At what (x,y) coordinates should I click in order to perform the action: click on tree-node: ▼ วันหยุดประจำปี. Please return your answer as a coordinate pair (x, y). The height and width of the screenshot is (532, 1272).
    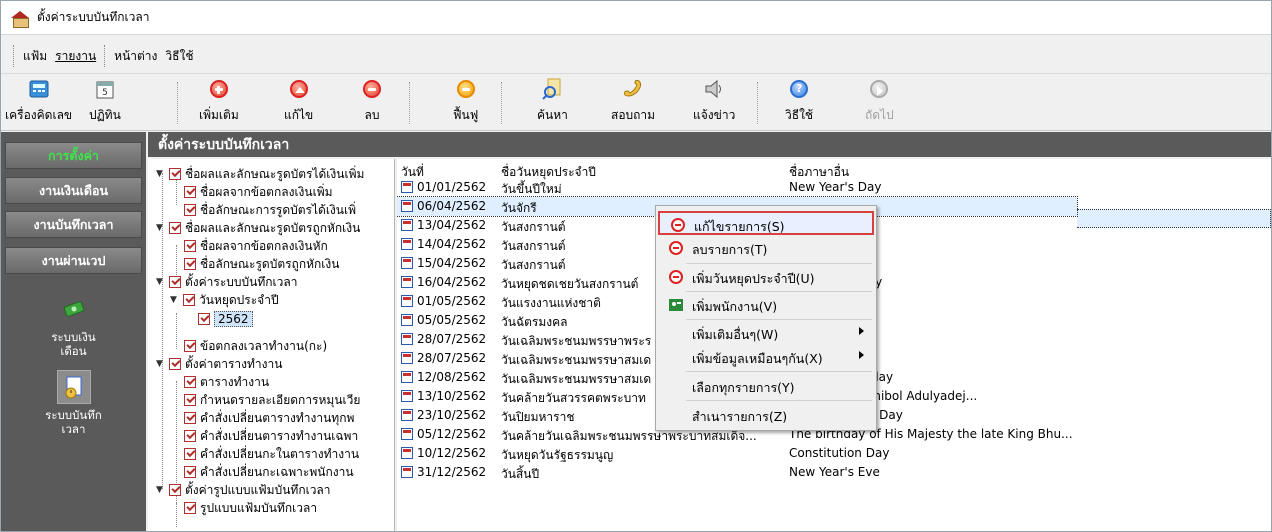
    Looking at the image, I should click on (224, 300).